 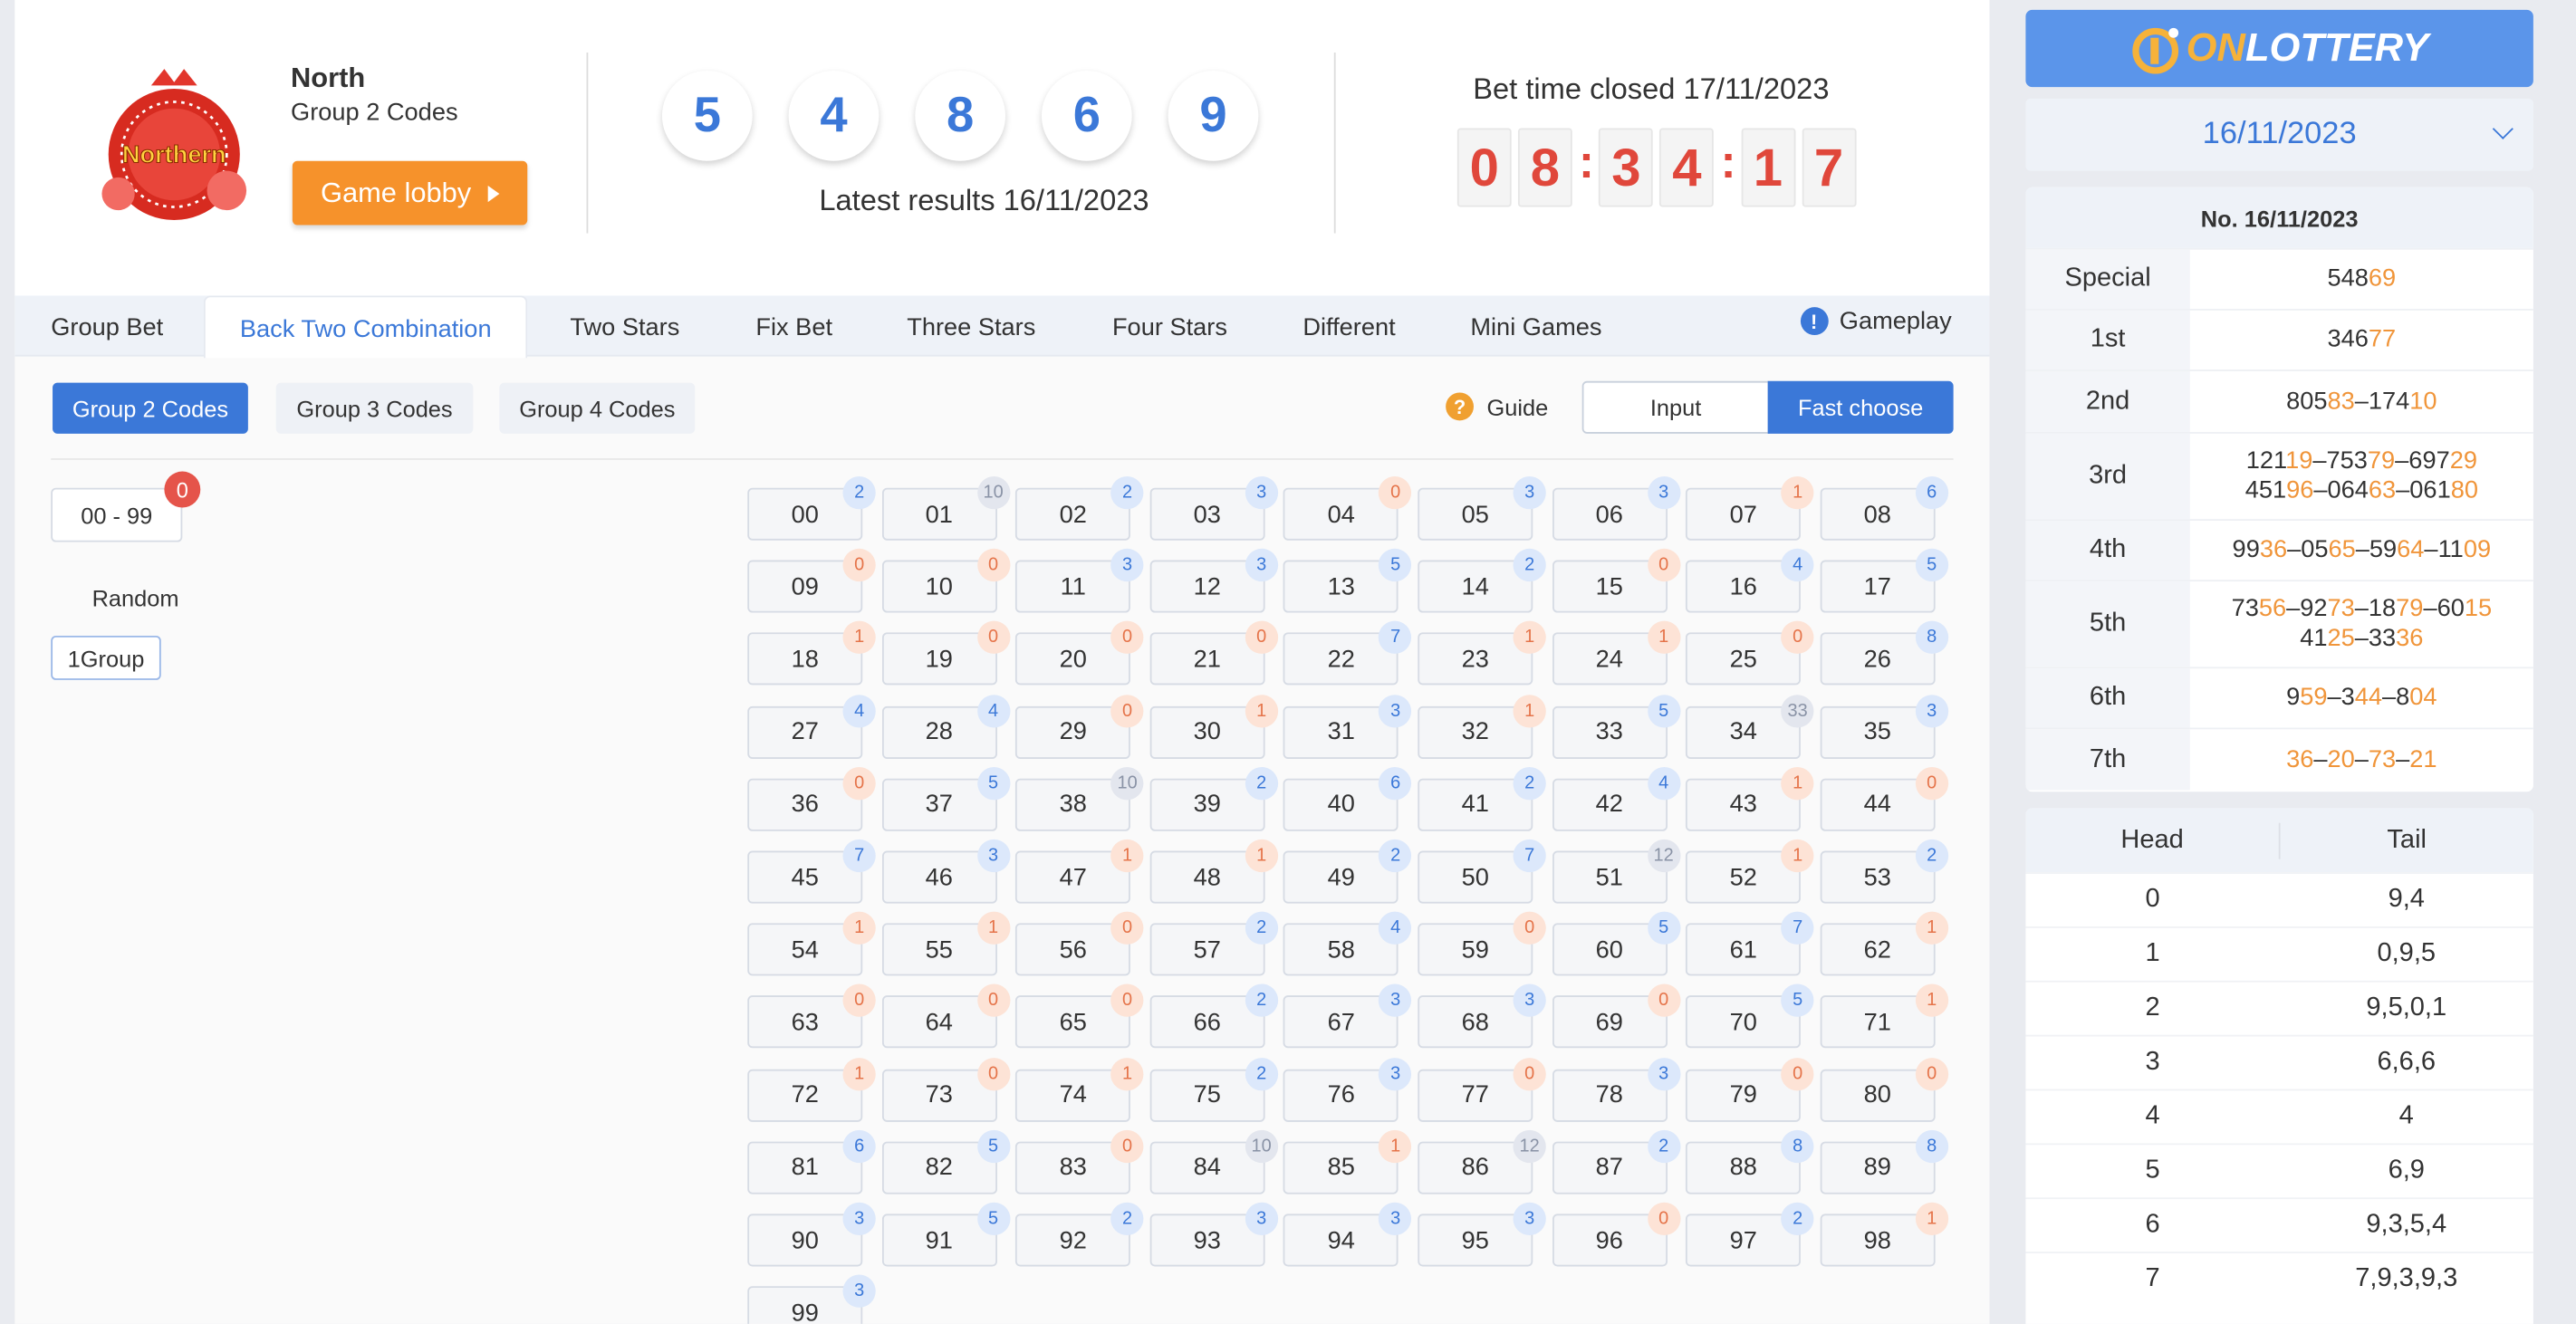 I want to click on game-lobby-button: Game lobby, so click(x=410, y=192).